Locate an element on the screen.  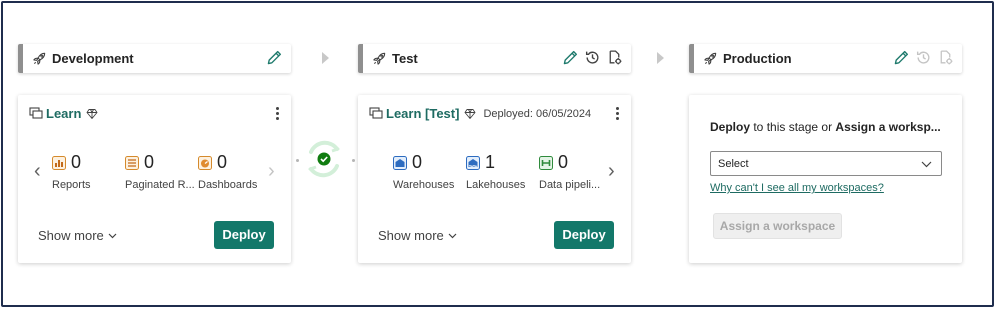
stage-header-development: Development is located at coordinates (154, 58).